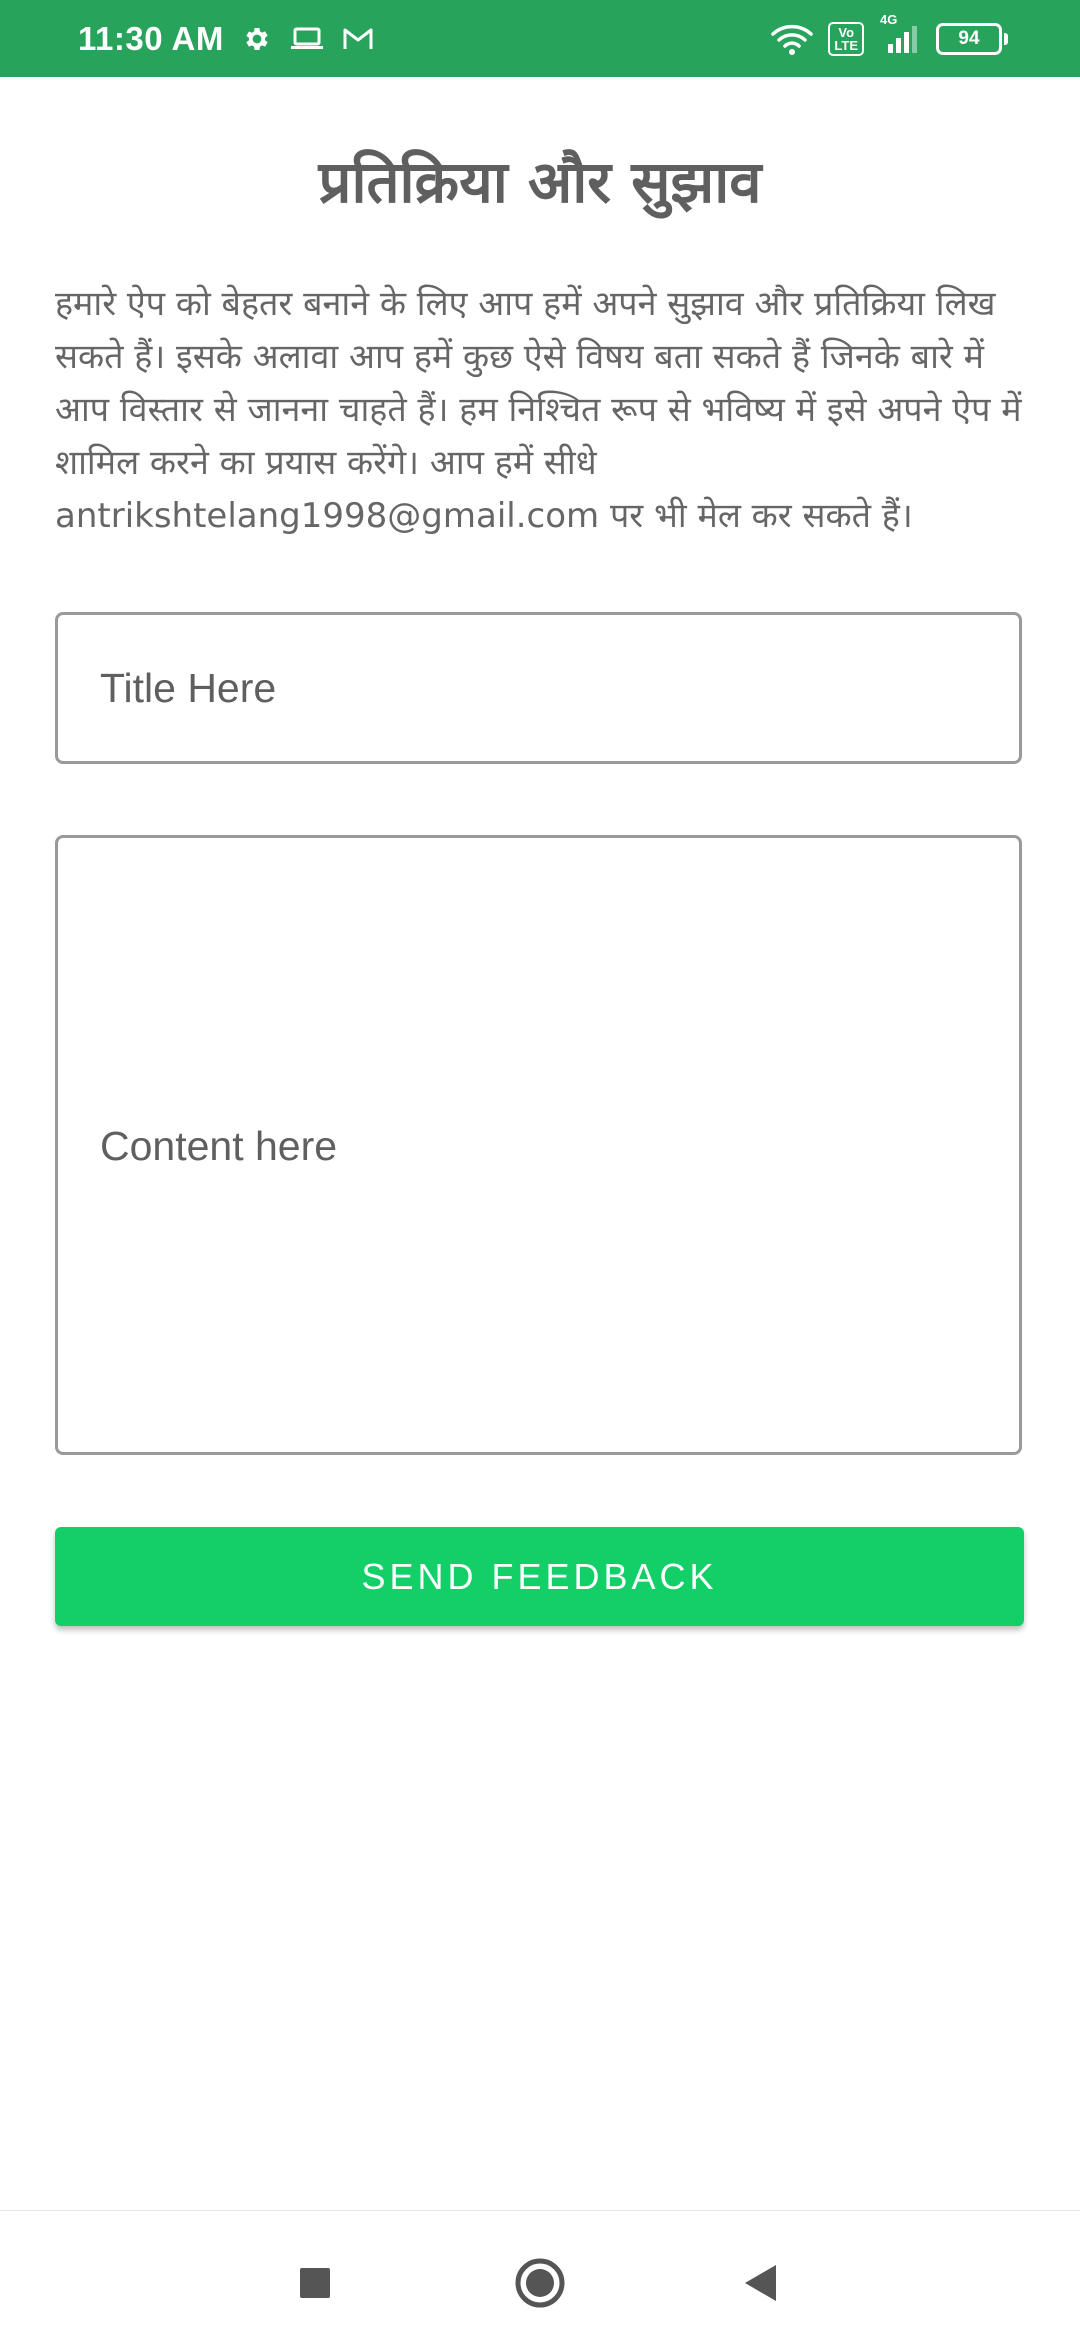  What do you see at coordinates (226, 39) in the screenshot?
I see `status-left: 11:30 AM` at bounding box center [226, 39].